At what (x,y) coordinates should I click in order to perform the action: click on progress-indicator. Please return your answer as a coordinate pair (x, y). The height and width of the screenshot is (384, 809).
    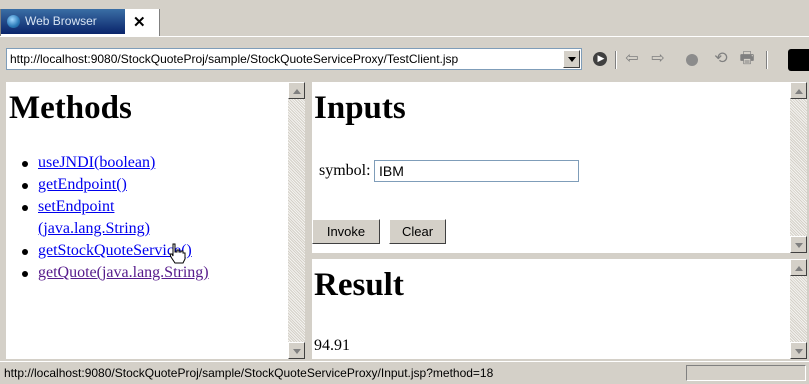
    Looking at the image, I should click on (746, 373).